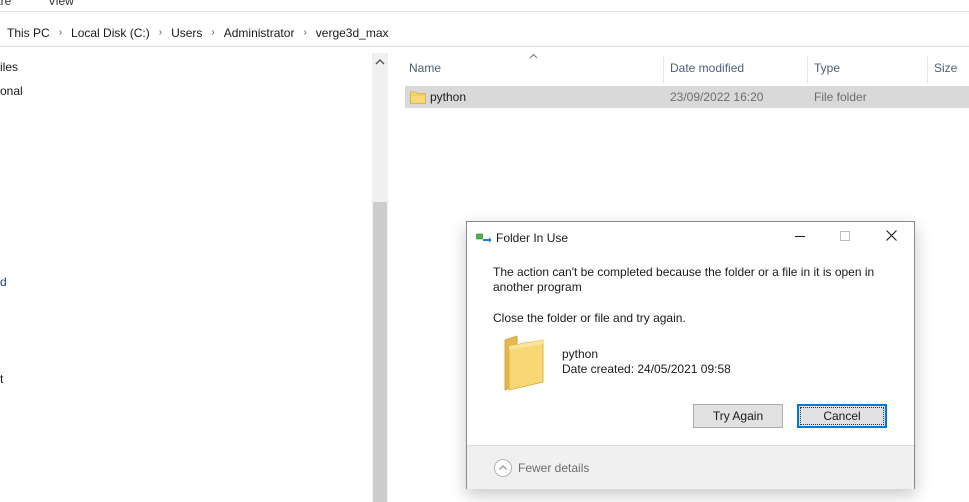  I want to click on ribbon-tab-share: are, so click(5, 4).